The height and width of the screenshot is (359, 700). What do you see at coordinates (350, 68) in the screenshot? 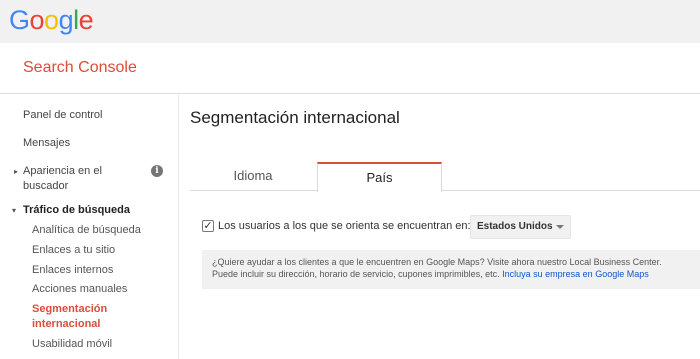
I see `product-bar: Search Console` at bounding box center [350, 68].